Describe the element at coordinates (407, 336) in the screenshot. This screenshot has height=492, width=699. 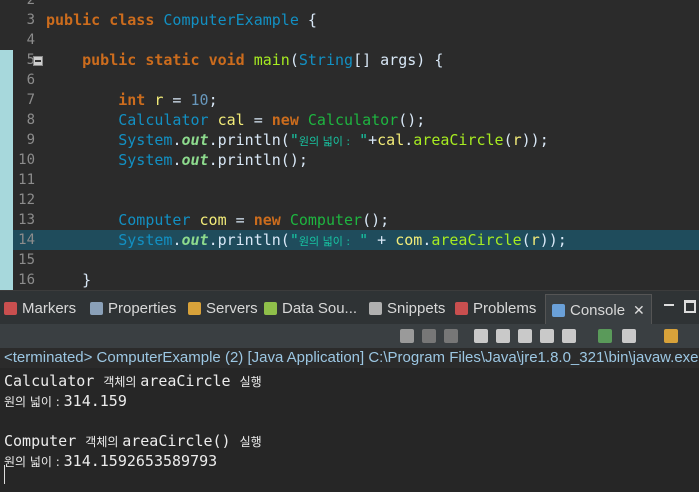
I see `terminate-icon` at that location.